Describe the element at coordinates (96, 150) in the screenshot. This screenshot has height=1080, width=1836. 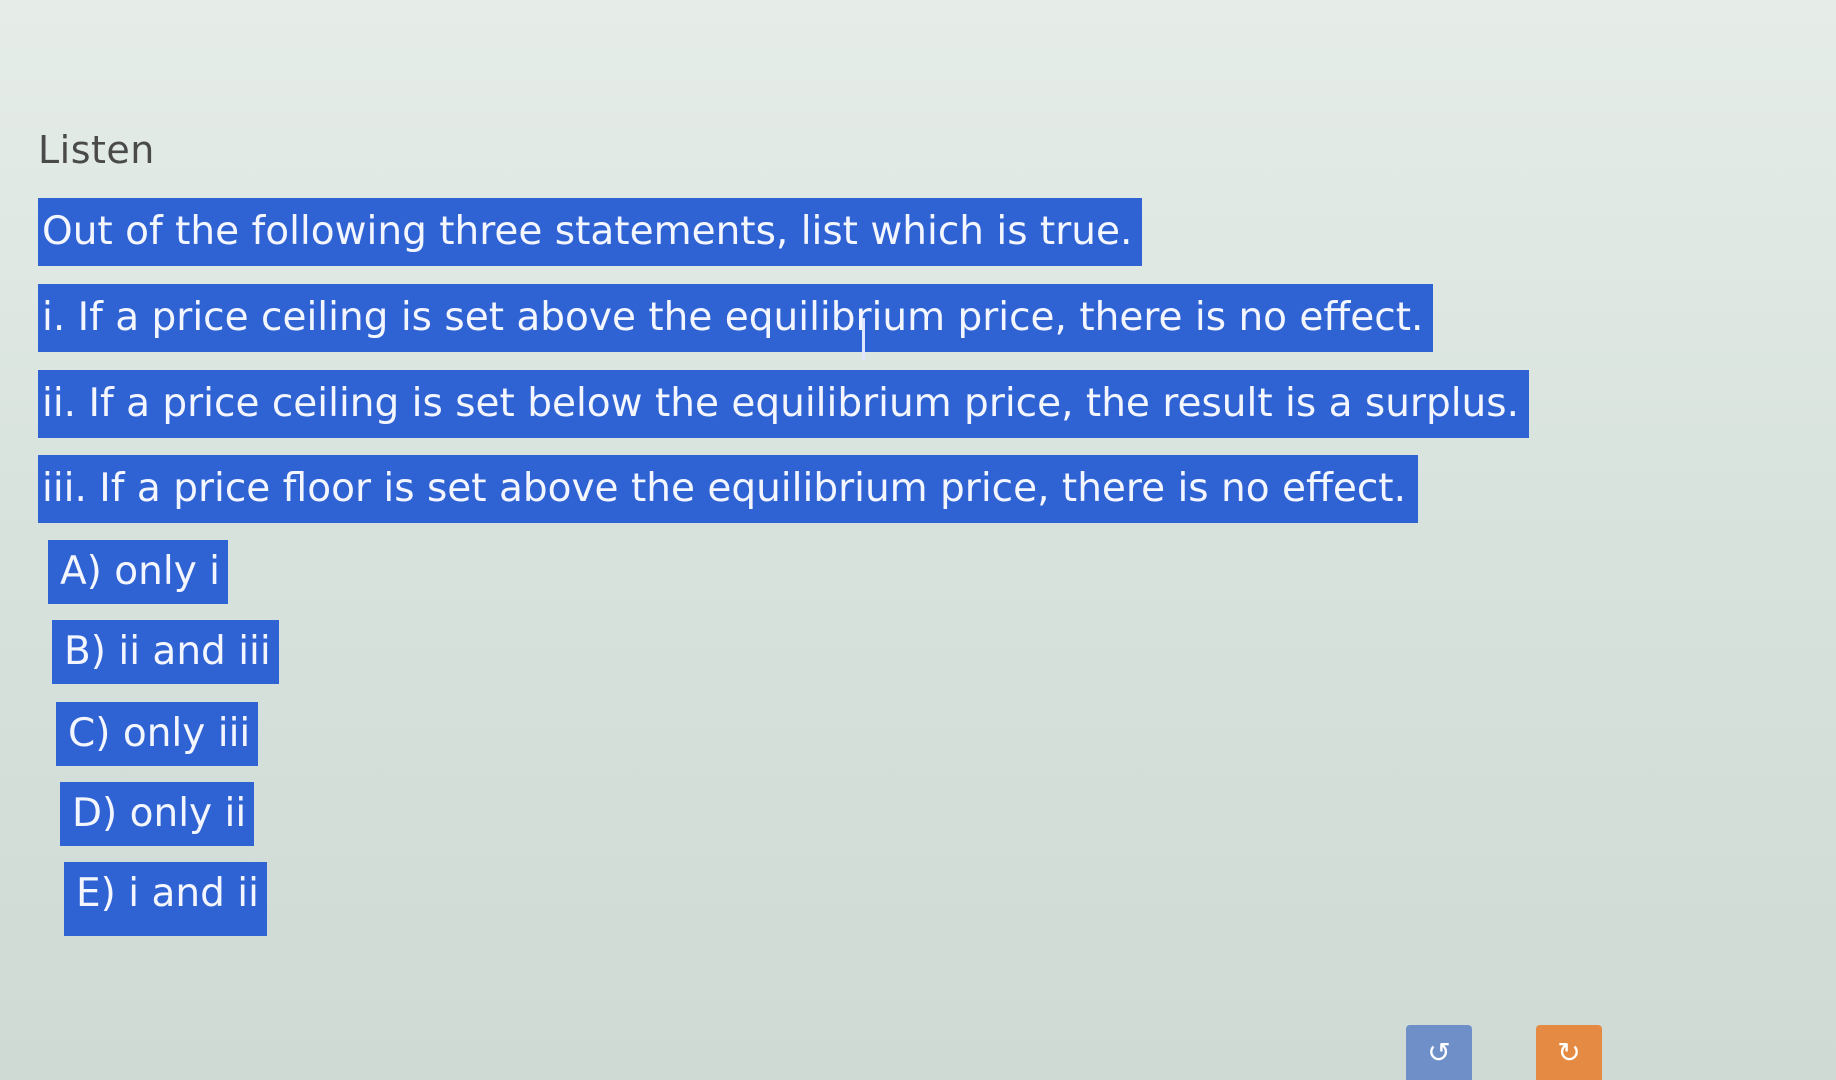
I see `listen-link: Listen` at that location.